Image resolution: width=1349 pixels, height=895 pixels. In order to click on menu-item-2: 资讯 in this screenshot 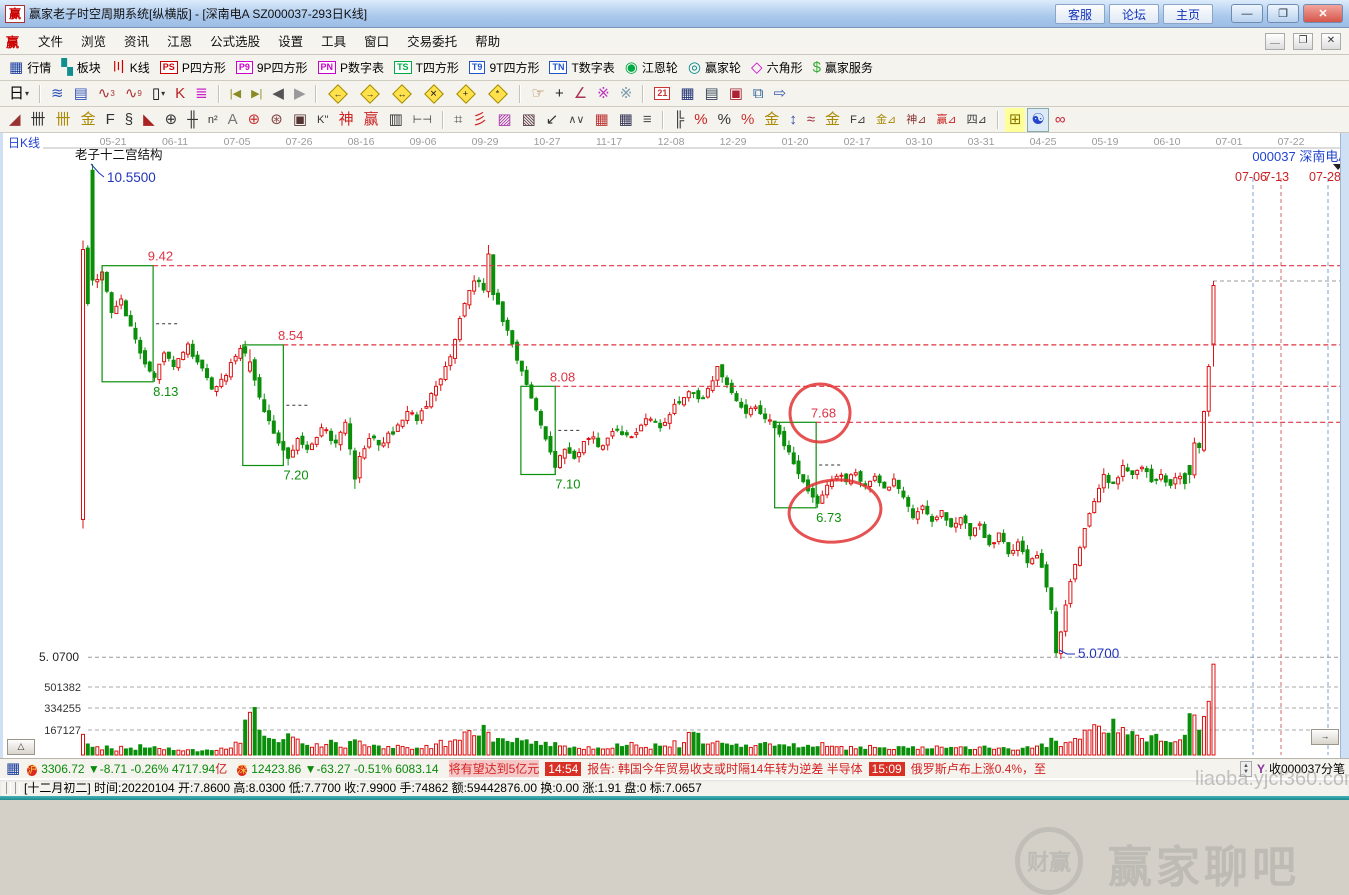, I will do `click(136, 42)`.